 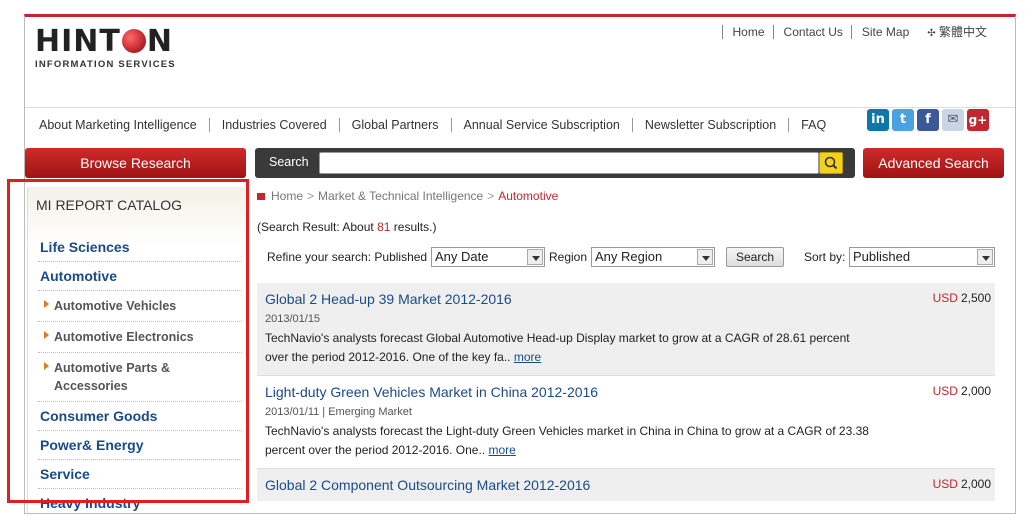 What do you see at coordinates (922, 257) in the screenshot?
I see `sort-select: Published` at bounding box center [922, 257].